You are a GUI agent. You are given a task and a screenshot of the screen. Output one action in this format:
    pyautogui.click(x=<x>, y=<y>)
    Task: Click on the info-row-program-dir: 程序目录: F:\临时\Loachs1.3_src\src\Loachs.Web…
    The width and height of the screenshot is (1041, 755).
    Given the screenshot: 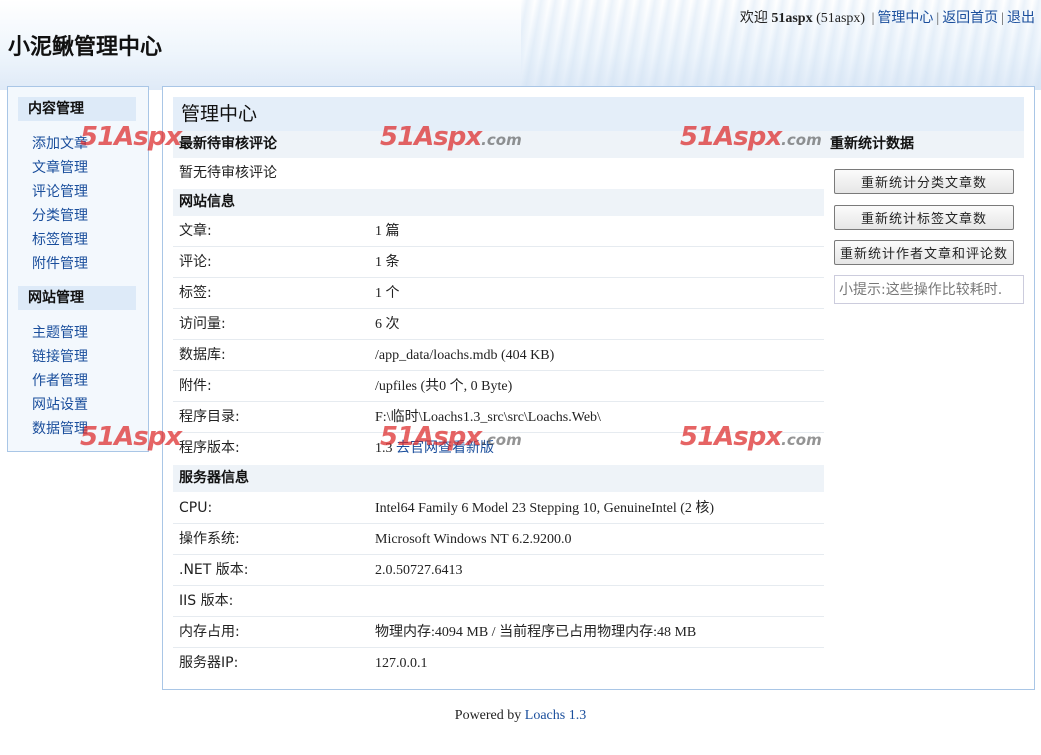 What is the action you would take?
    pyautogui.click(x=498, y=417)
    